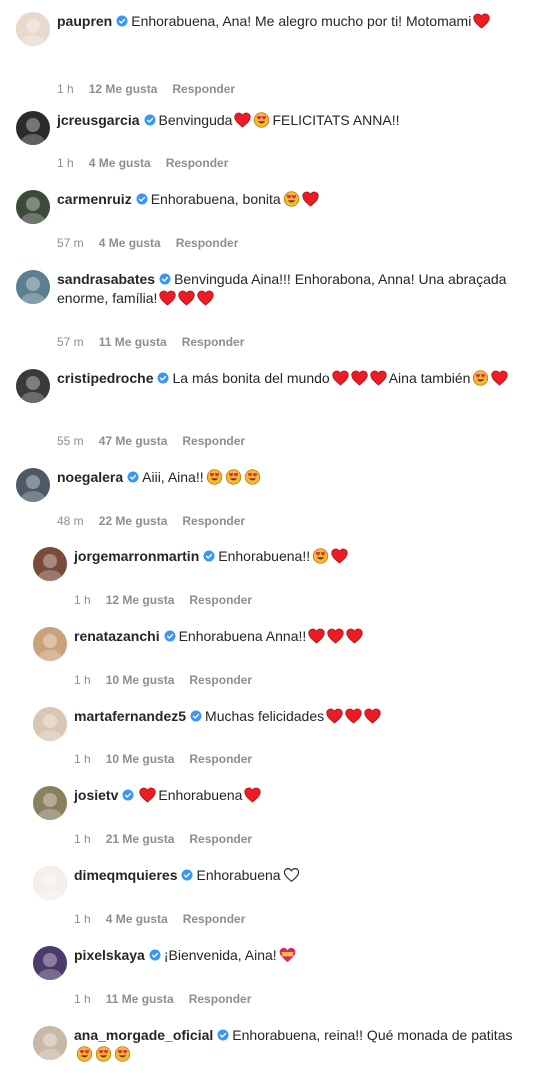  I want to click on comment-meta: 55 m 47 Me gusta Responder, so click(158, 441).